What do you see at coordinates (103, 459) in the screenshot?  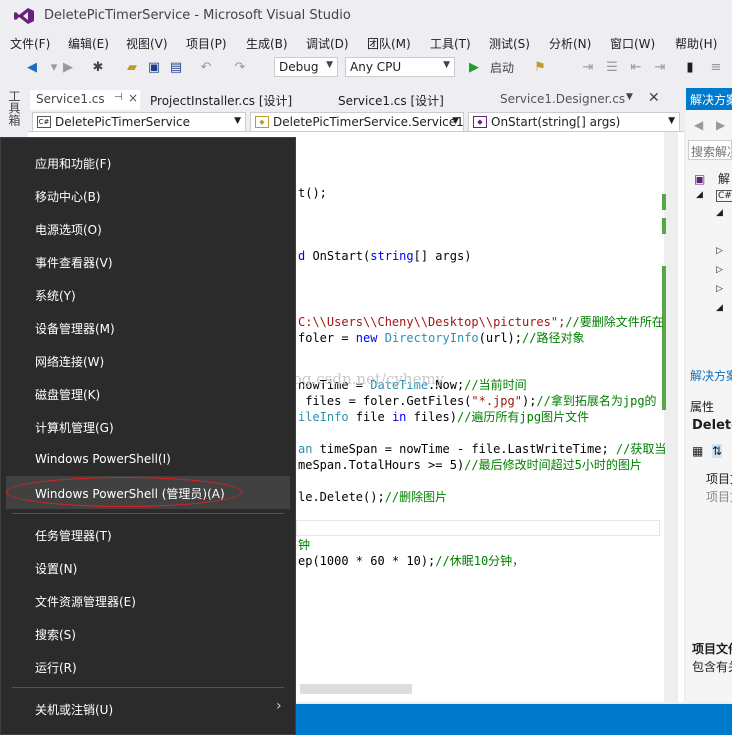 I see `menu-item-powershell: Windows PowerShell(I)` at bounding box center [103, 459].